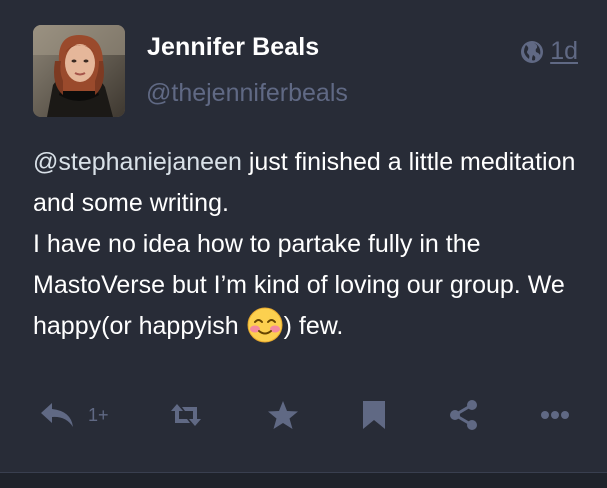 The height and width of the screenshot is (488, 607). What do you see at coordinates (233, 47) in the screenshot?
I see `display-name: Jennifer Beals` at bounding box center [233, 47].